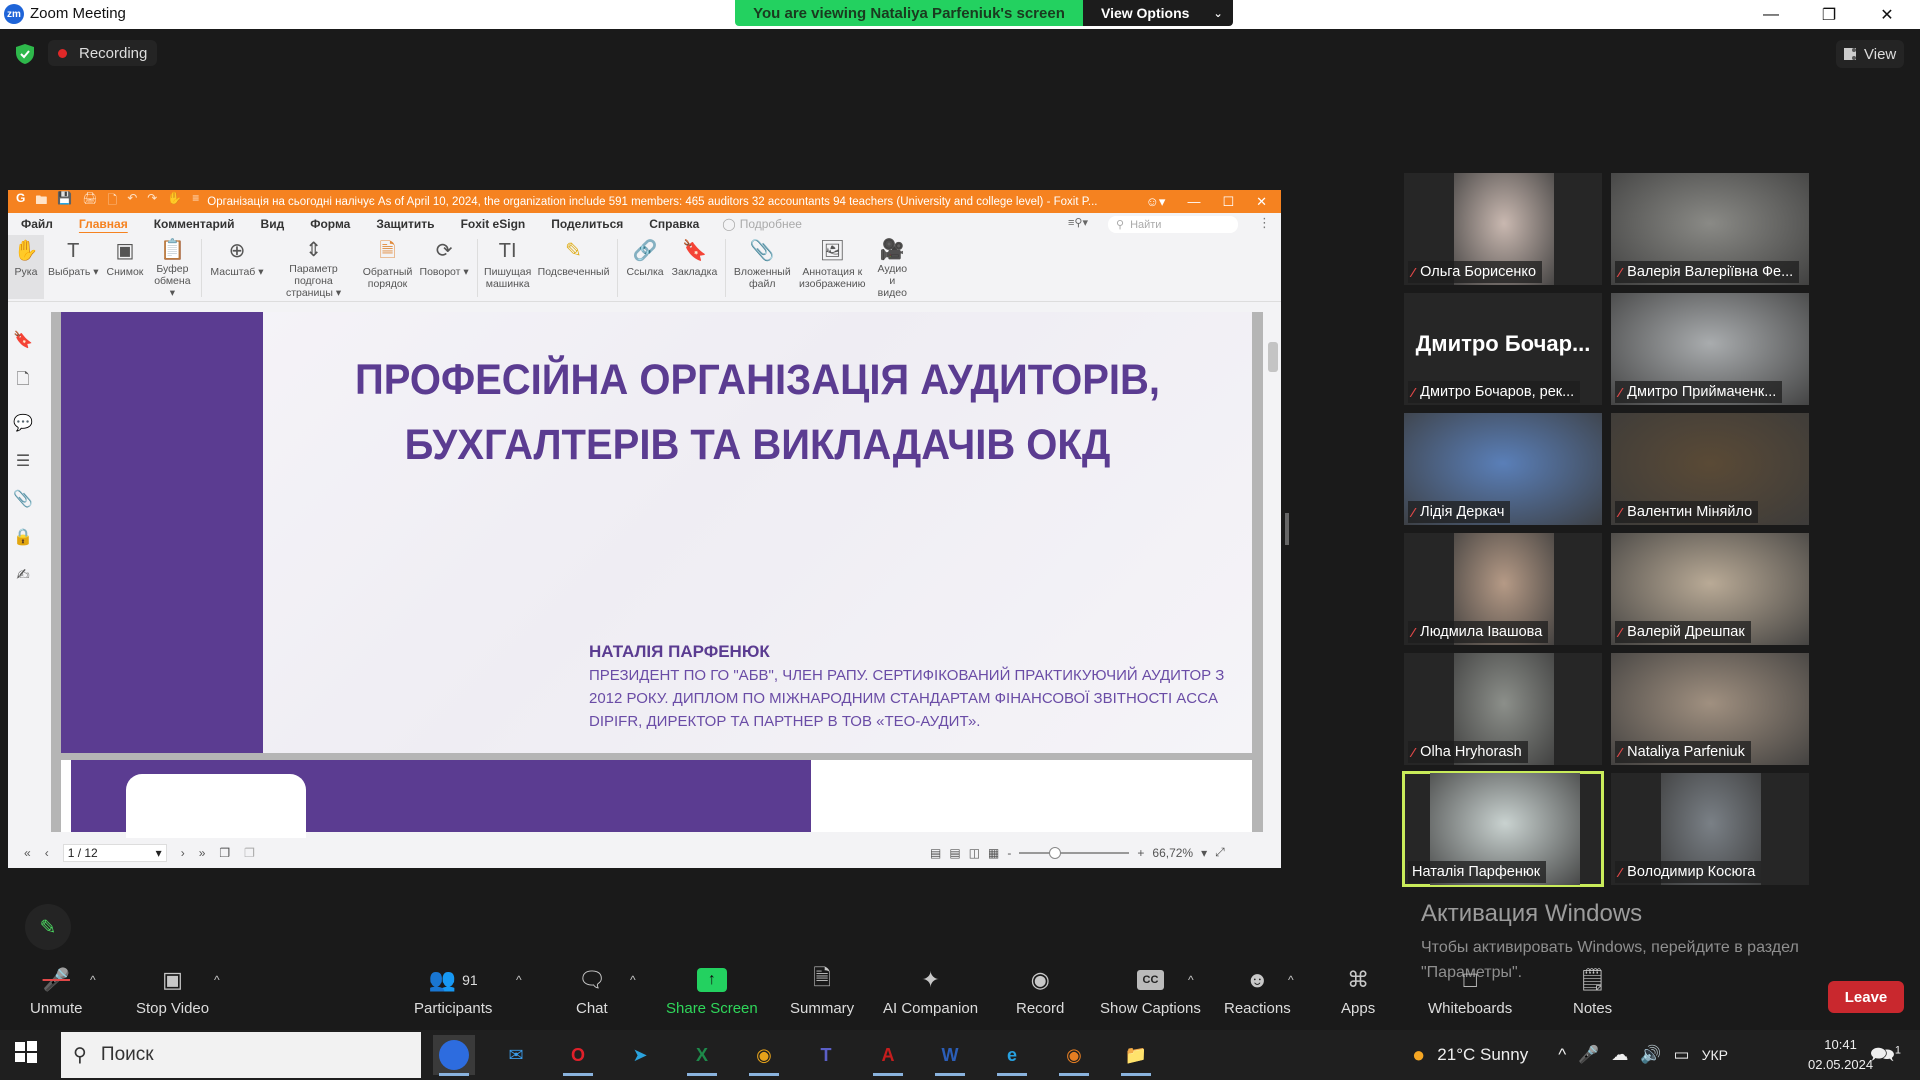 The width and height of the screenshot is (1920, 1080). Describe the element at coordinates (1040, 991) in the screenshot. I see `record-button: ◉ Record` at that location.